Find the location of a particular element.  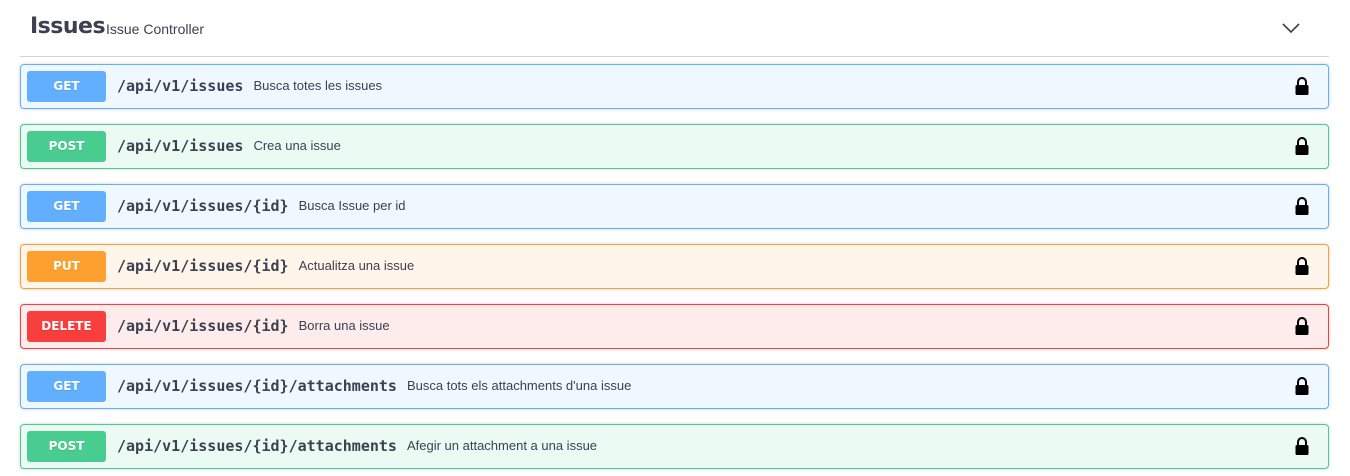

operation-post-issues: POST /api/v1/issues Crea una issue is located at coordinates (674, 146).